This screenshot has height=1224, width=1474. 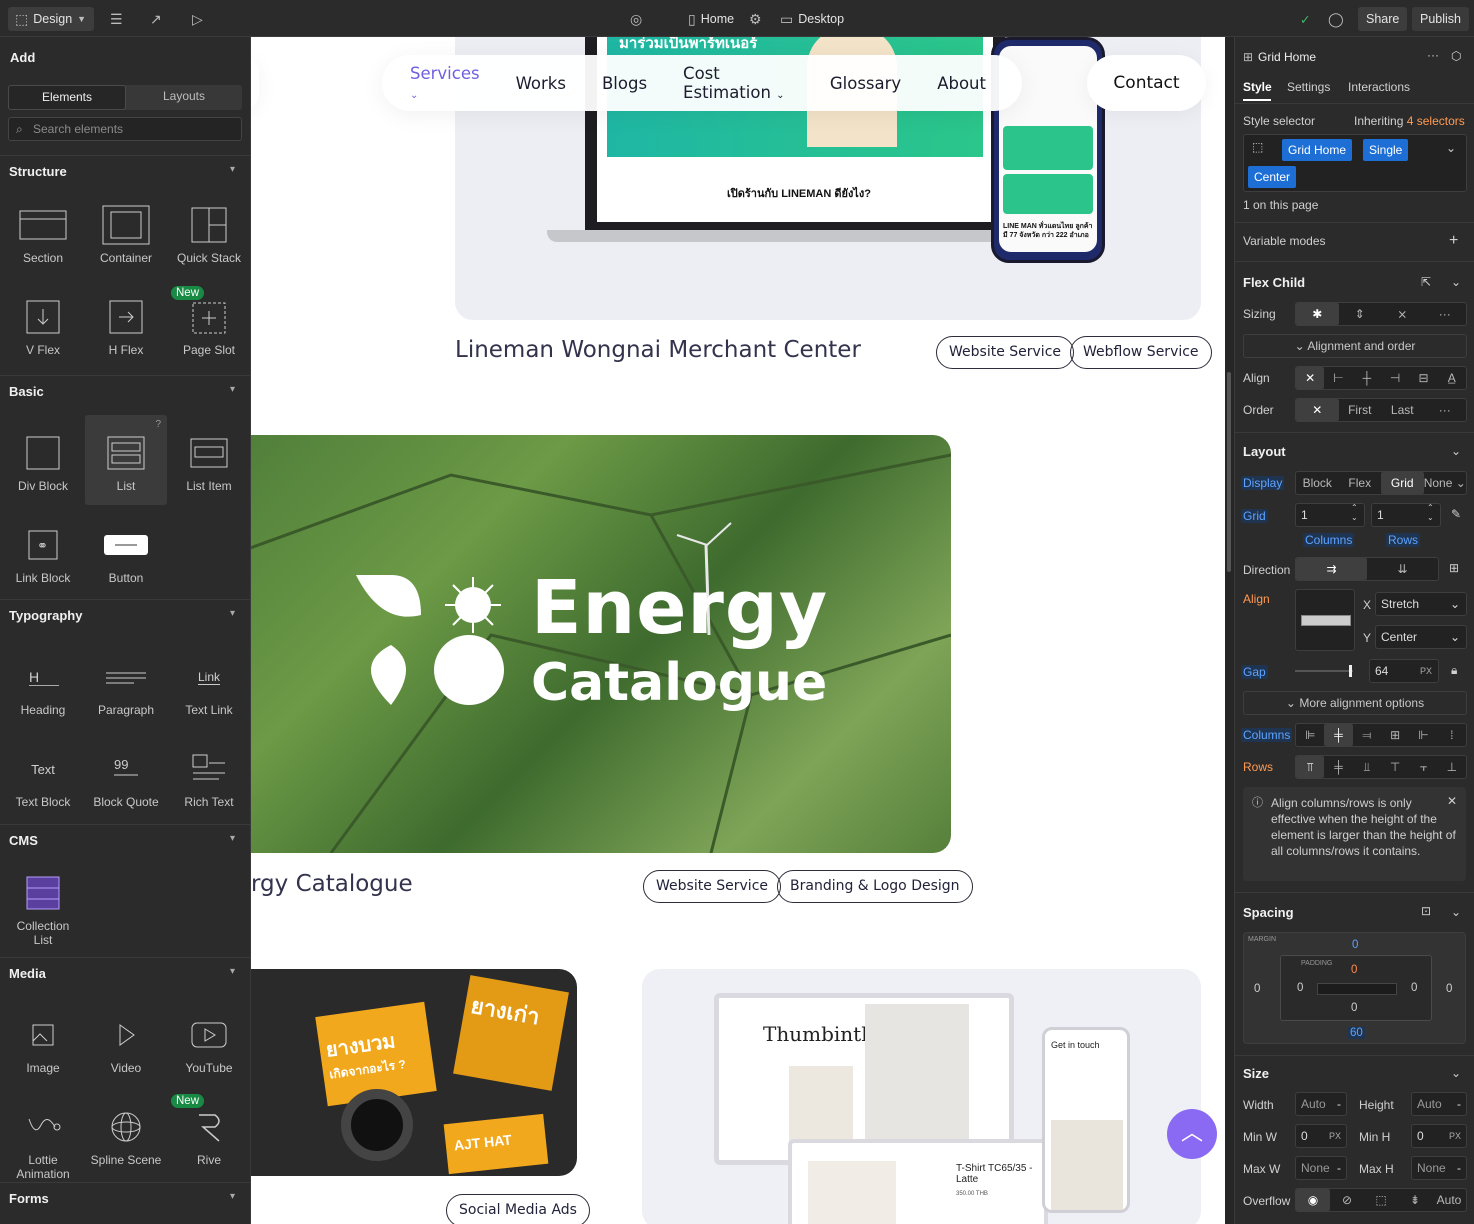 What do you see at coordinates (1141, 352) in the screenshot?
I see `tag-button: Webflow Service` at bounding box center [1141, 352].